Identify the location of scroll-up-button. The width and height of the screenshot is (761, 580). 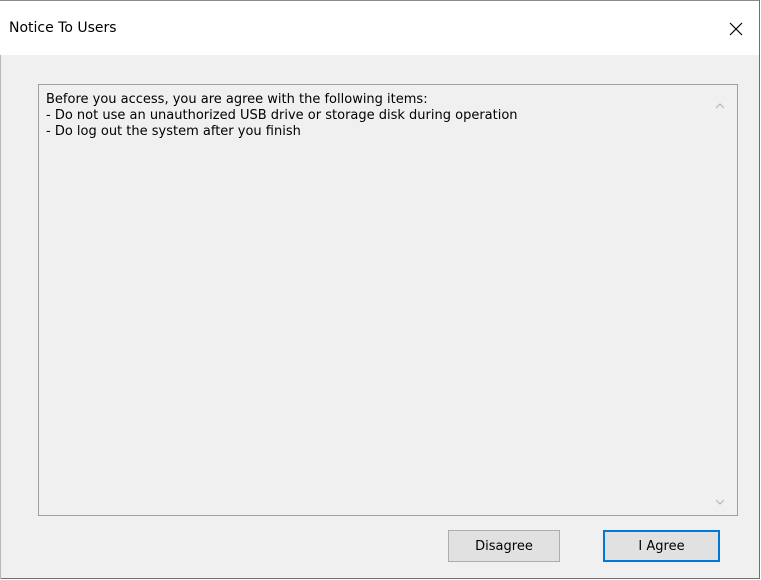
(720, 103).